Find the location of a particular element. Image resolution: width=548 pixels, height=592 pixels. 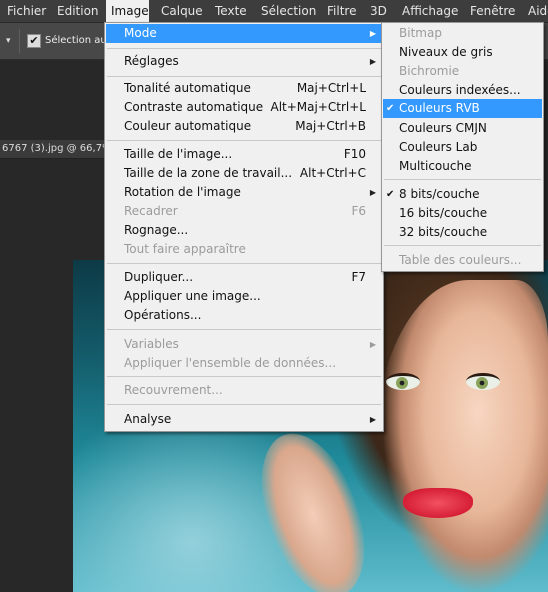

menu-calque: Calque is located at coordinates (182, 11).